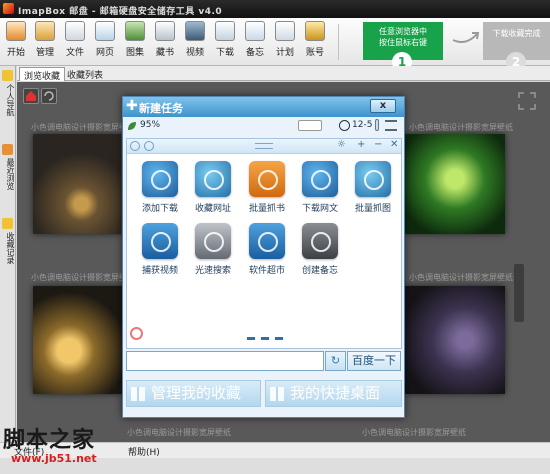  Describe the element at coordinates (144, 451) in the screenshot. I see `menu-help: 帮助(H)` at that location.